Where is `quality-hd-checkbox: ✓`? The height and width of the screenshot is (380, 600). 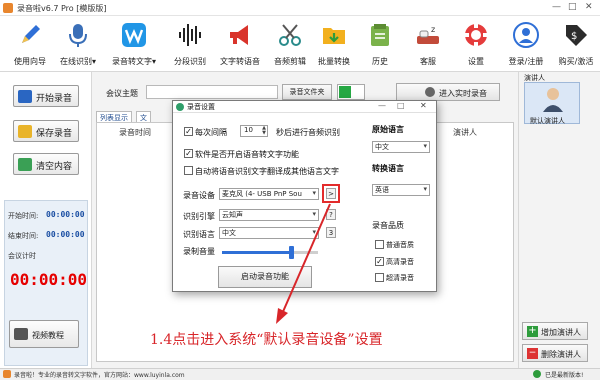
quality-hd-checkbox: ✓ is located at coordinates (379, 261).